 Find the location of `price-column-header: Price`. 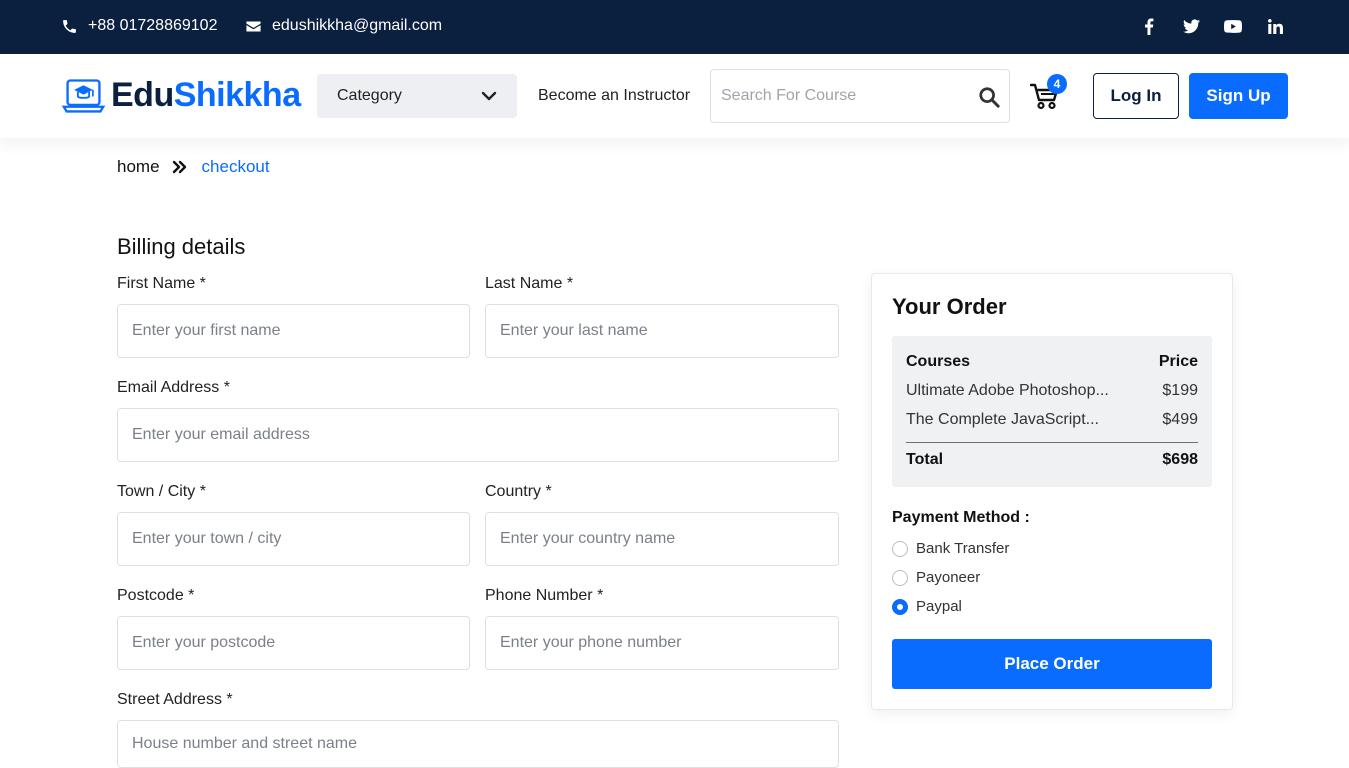

price-column-header: Price is located at coordinates (1178, 361).